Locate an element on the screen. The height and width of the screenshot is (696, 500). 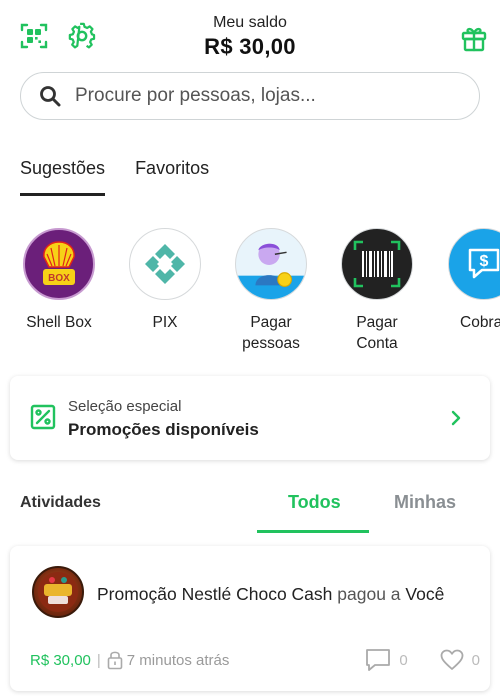
promo-title: Promoções disponíveis is located at coordinates (163, 429).